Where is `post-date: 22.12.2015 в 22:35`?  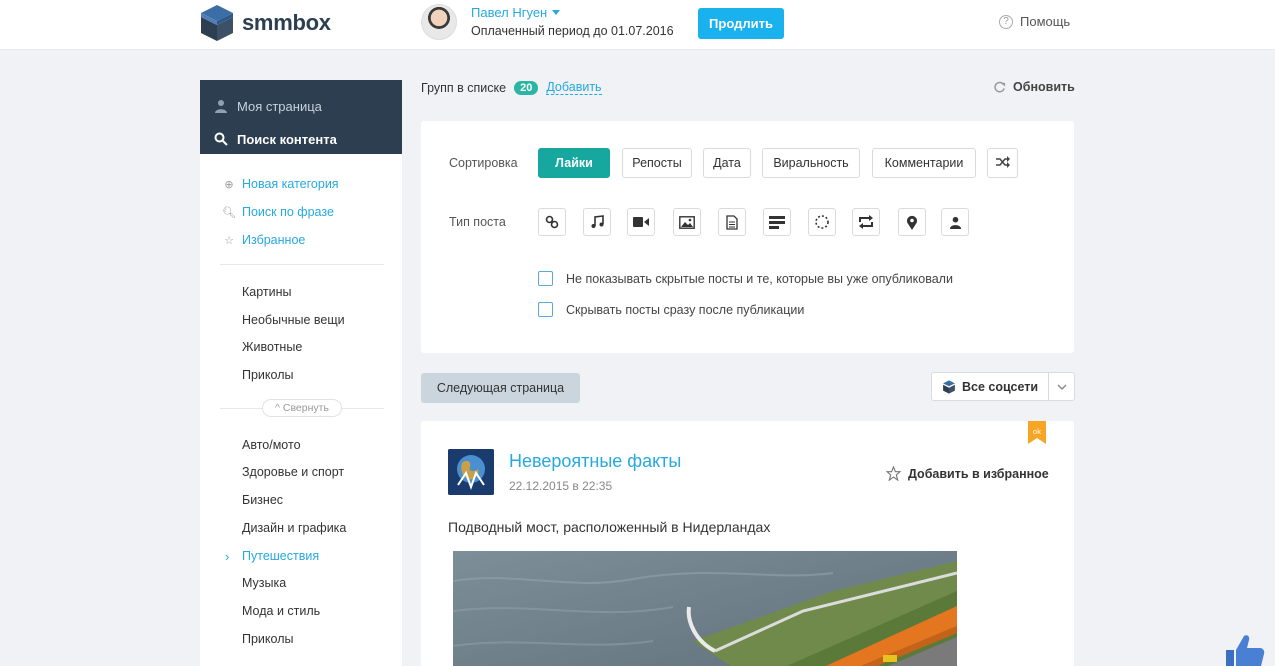 post-date: 22.12.2015 в 22:35 is located at coordinates (561, 486).